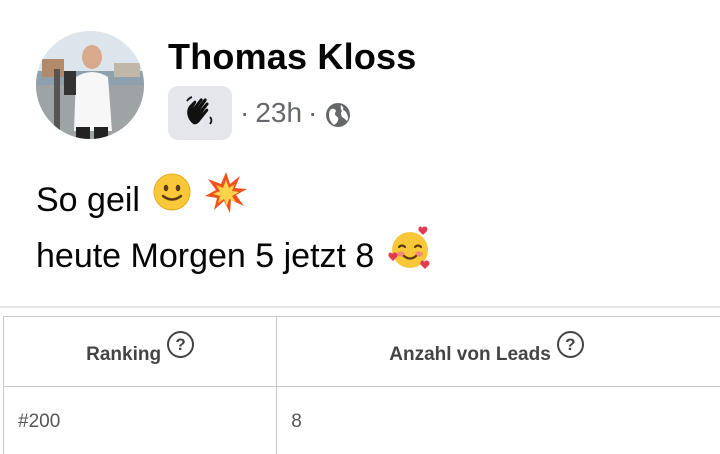 The width and height of the screenshot is (720, 454). What do you see at coordinates (362, 420) in the screenshot?
I see `table-row: #200 8` at bounding box center [362, 420].